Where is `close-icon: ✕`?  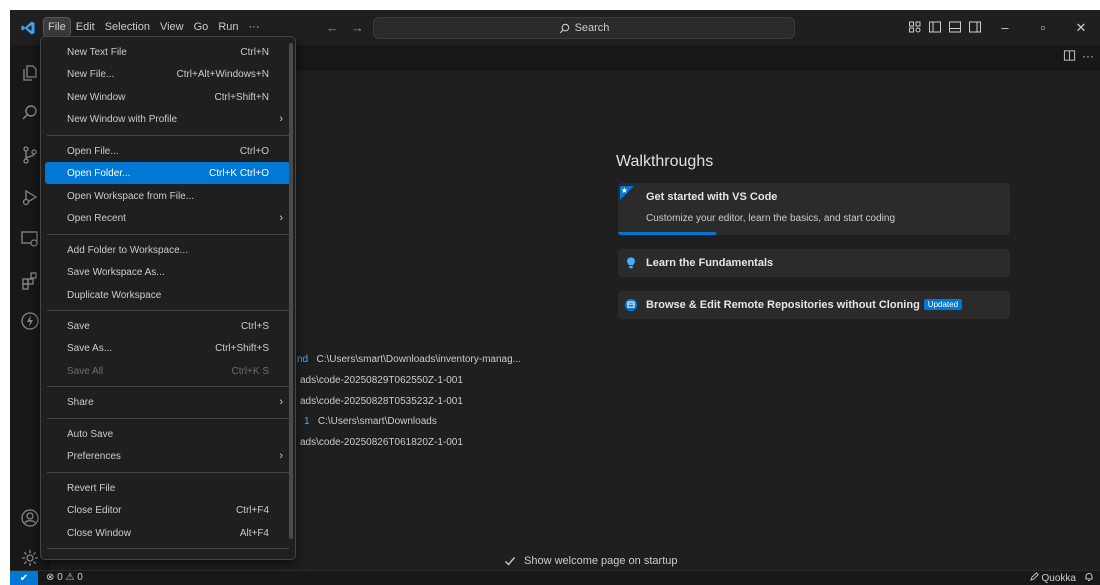 close-icon: ✕ is located at coordinates (1081, 27).